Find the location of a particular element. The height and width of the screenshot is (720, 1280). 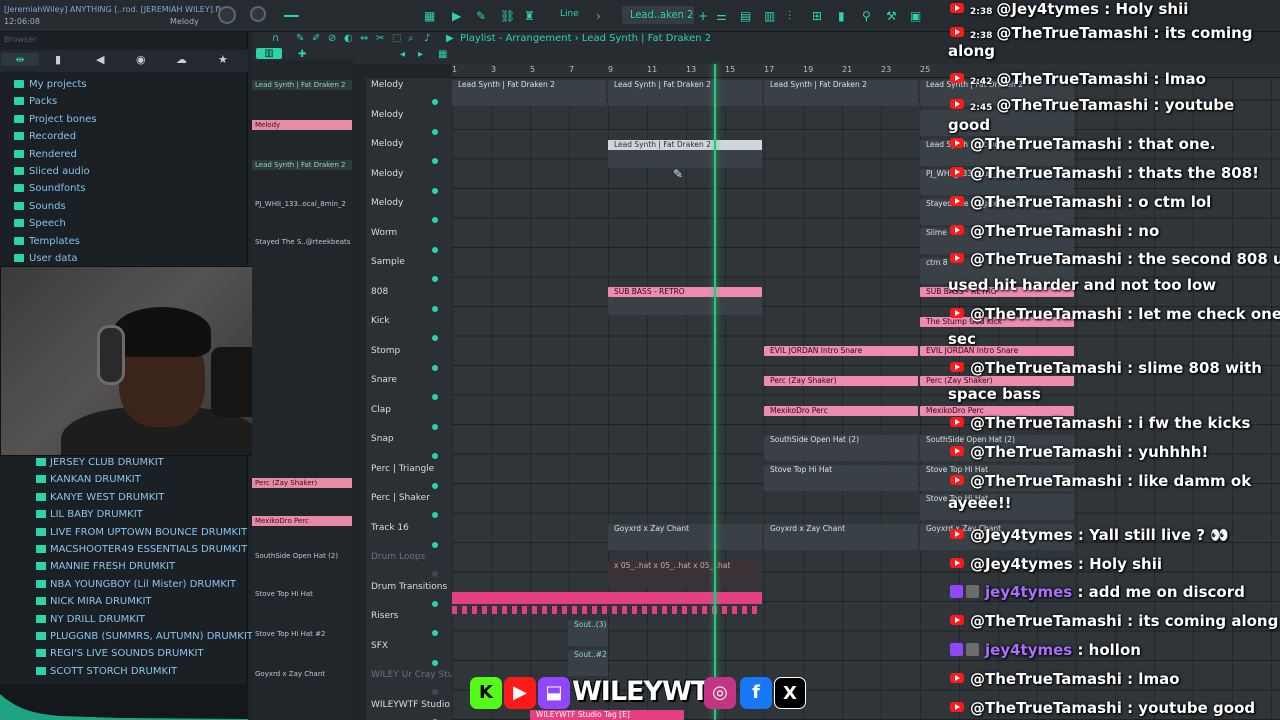

pattern-picker-item: MexikoDro Perc is located at coordinates (302, 521).